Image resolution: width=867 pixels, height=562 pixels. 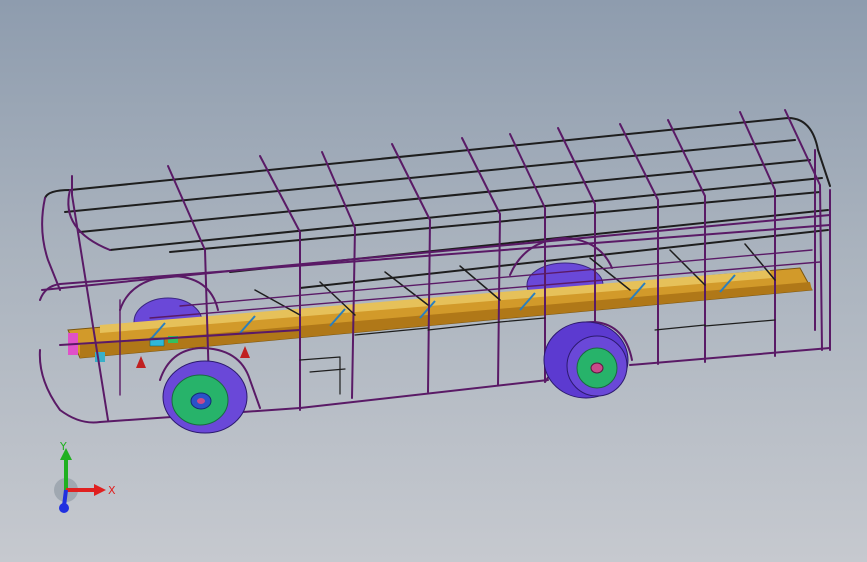 I want to click on triad-x-label: X, so click(x=112, y=490).